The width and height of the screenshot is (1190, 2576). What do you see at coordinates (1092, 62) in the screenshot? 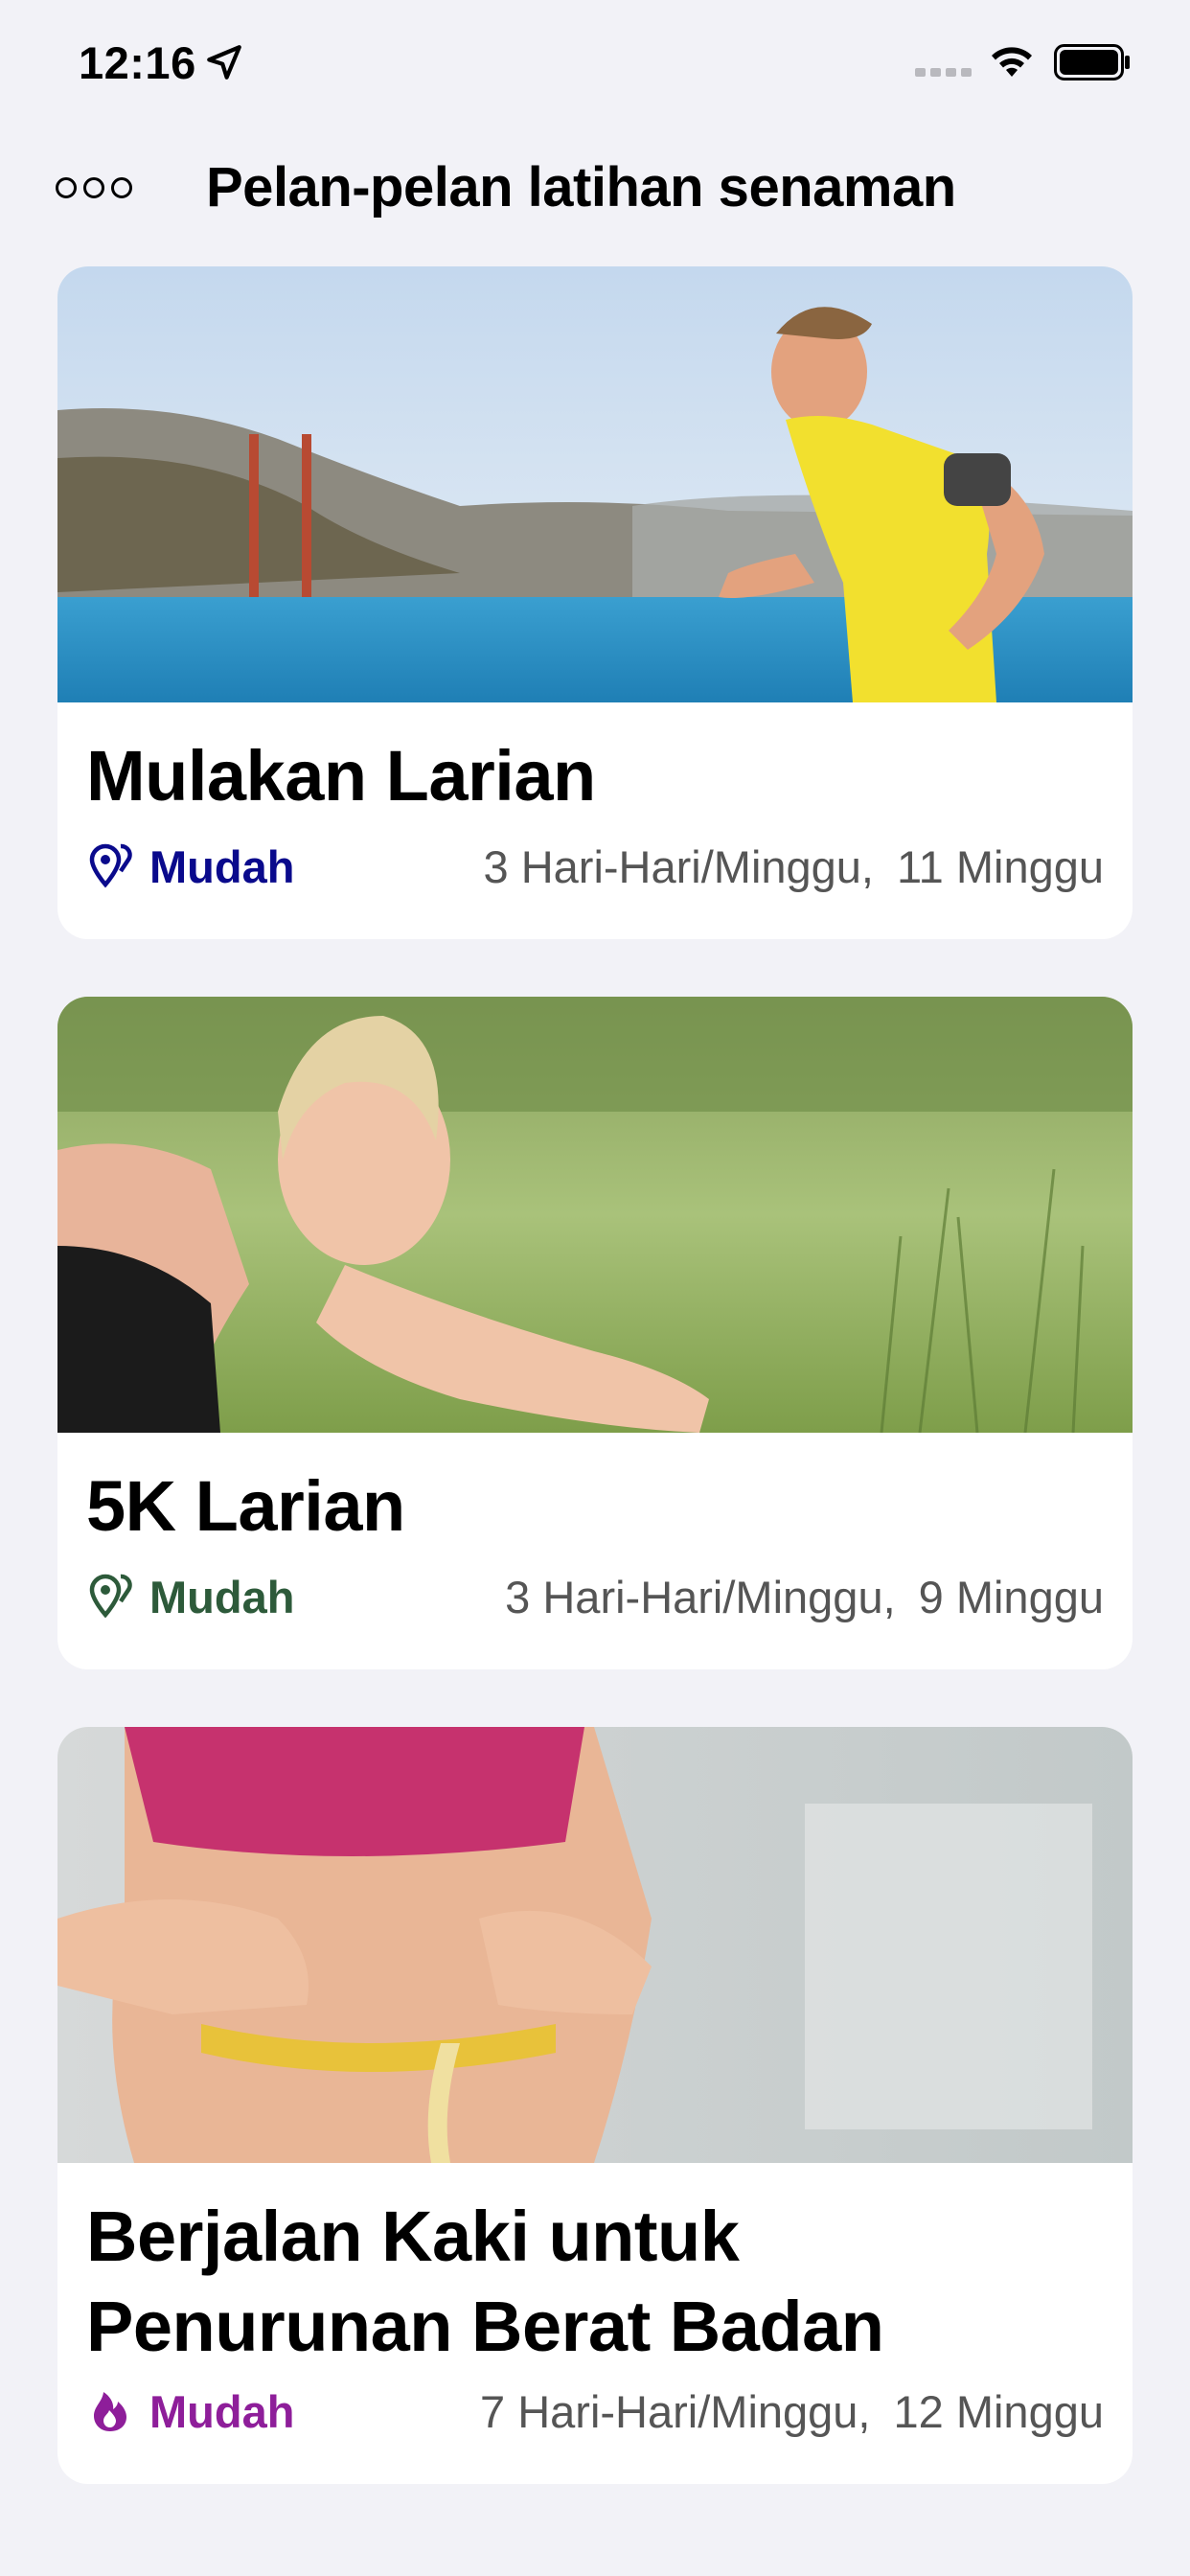
I see `battery-icon` at bounding box center [1092, 62].